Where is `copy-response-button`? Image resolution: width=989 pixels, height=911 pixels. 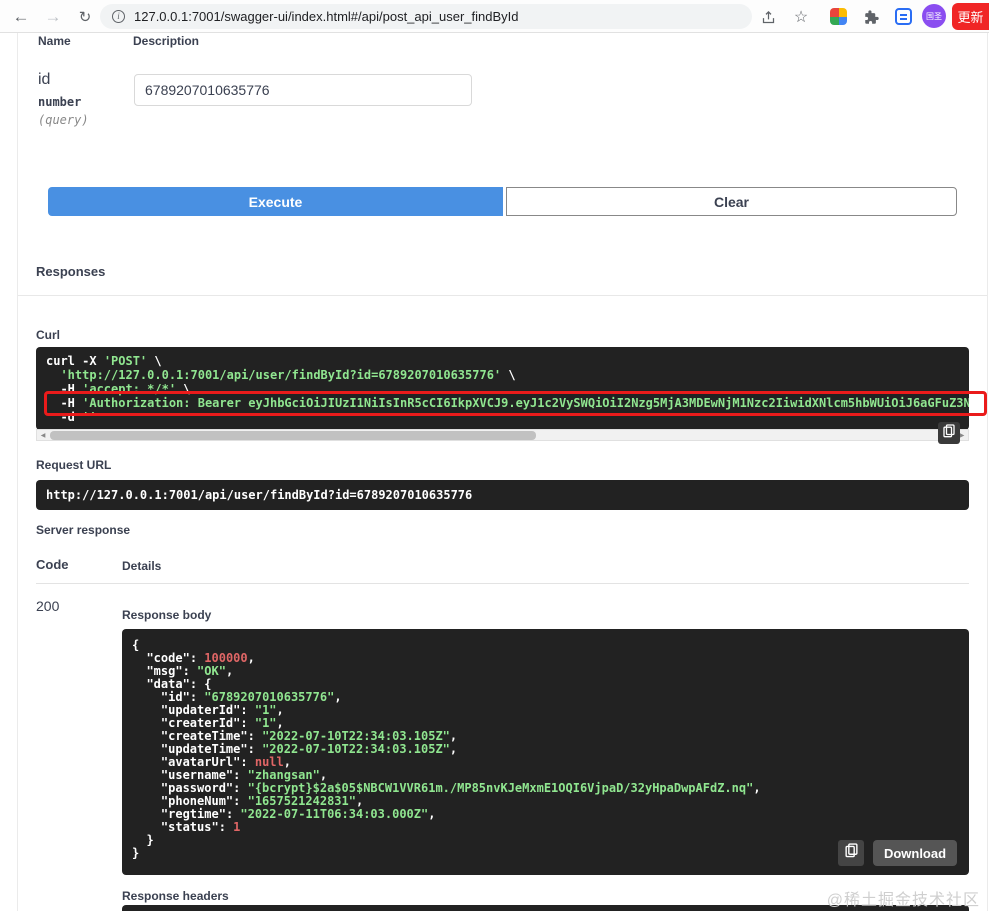 copy-response-button is located at coordinates (851, 853).